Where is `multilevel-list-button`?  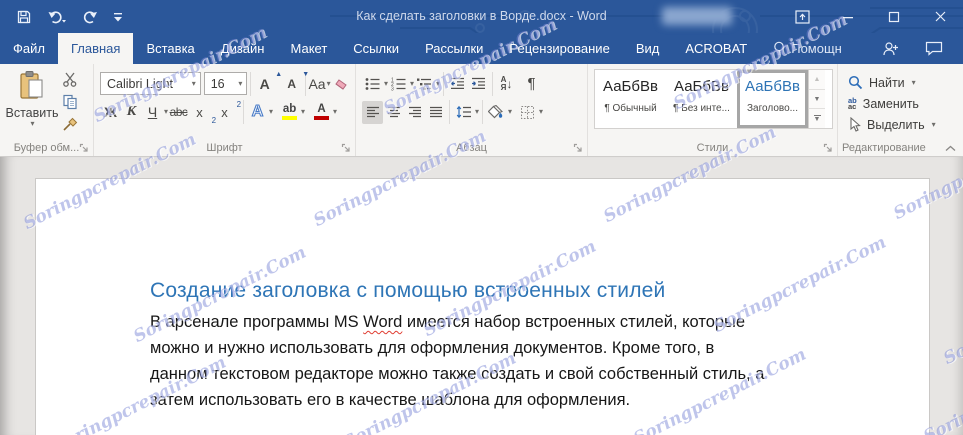
multilevel-list-button is located at coordinates (424, 83).